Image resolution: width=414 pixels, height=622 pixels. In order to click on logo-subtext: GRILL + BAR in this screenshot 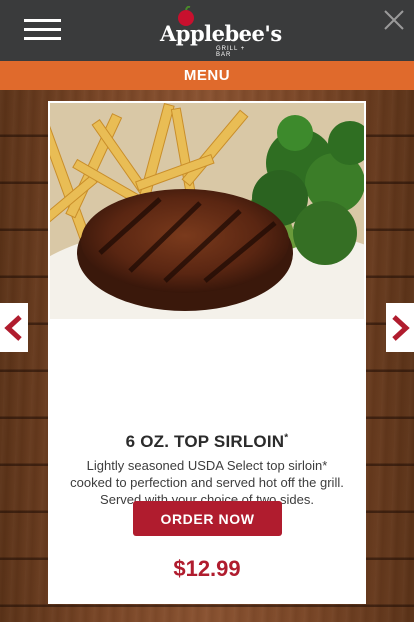, I will do `click(231, 52)`.